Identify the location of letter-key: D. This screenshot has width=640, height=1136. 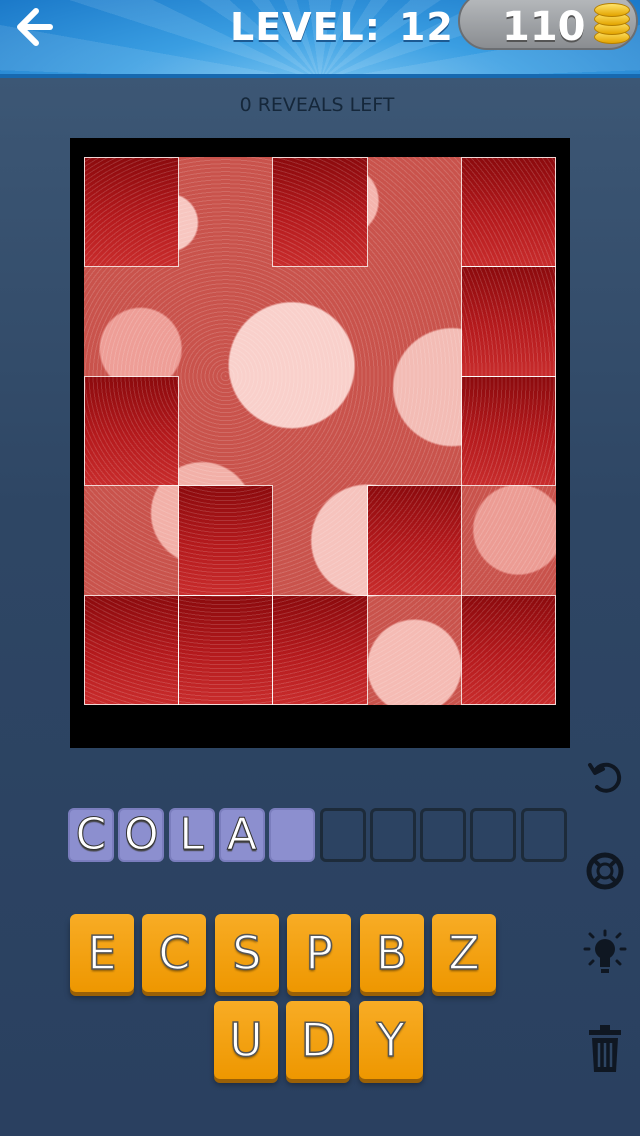
(318, 1040).